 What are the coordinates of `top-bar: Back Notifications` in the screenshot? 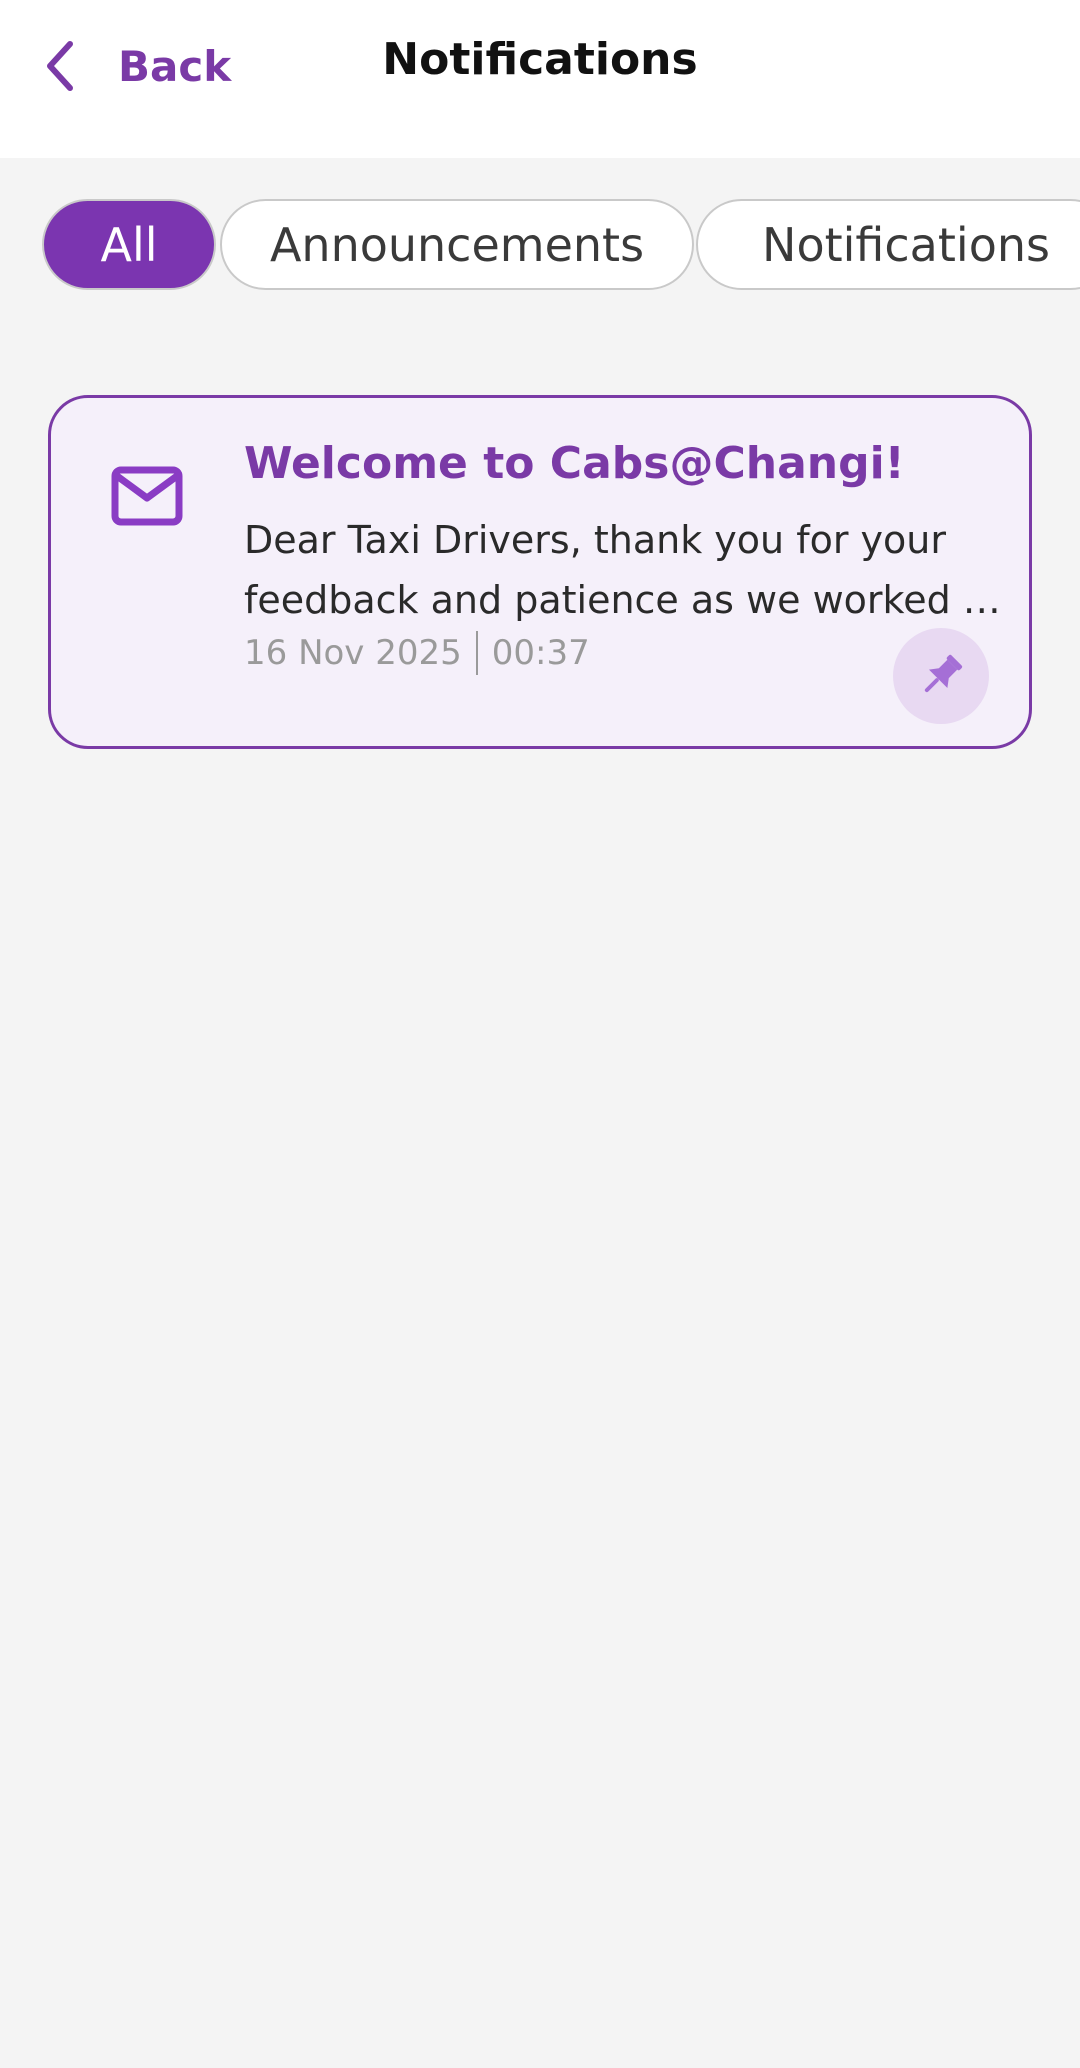 It's located at (540, 79).